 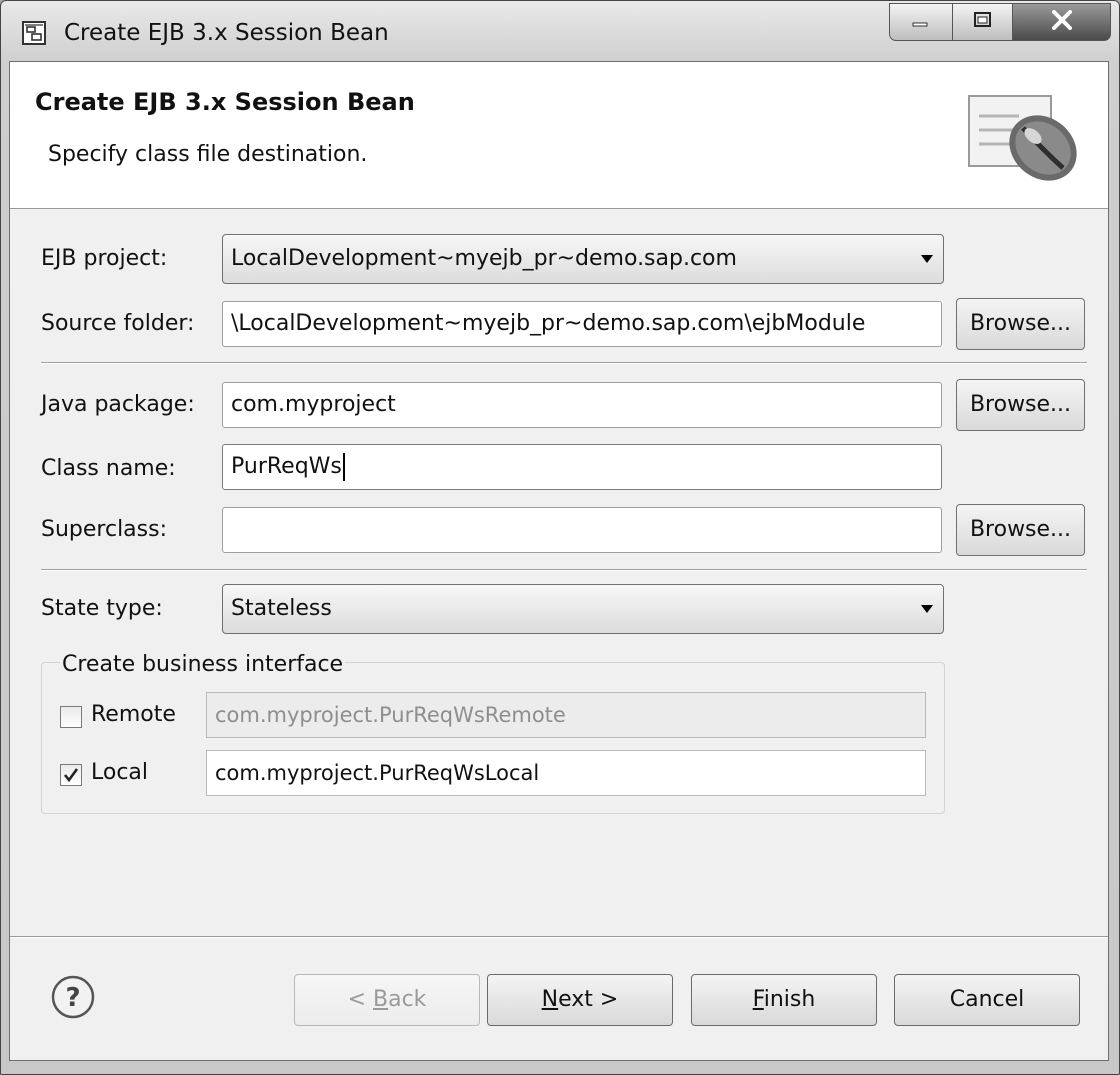 I want to click on window-title: Create EJB 3.x Session Bean, so click(x=226, y=33).